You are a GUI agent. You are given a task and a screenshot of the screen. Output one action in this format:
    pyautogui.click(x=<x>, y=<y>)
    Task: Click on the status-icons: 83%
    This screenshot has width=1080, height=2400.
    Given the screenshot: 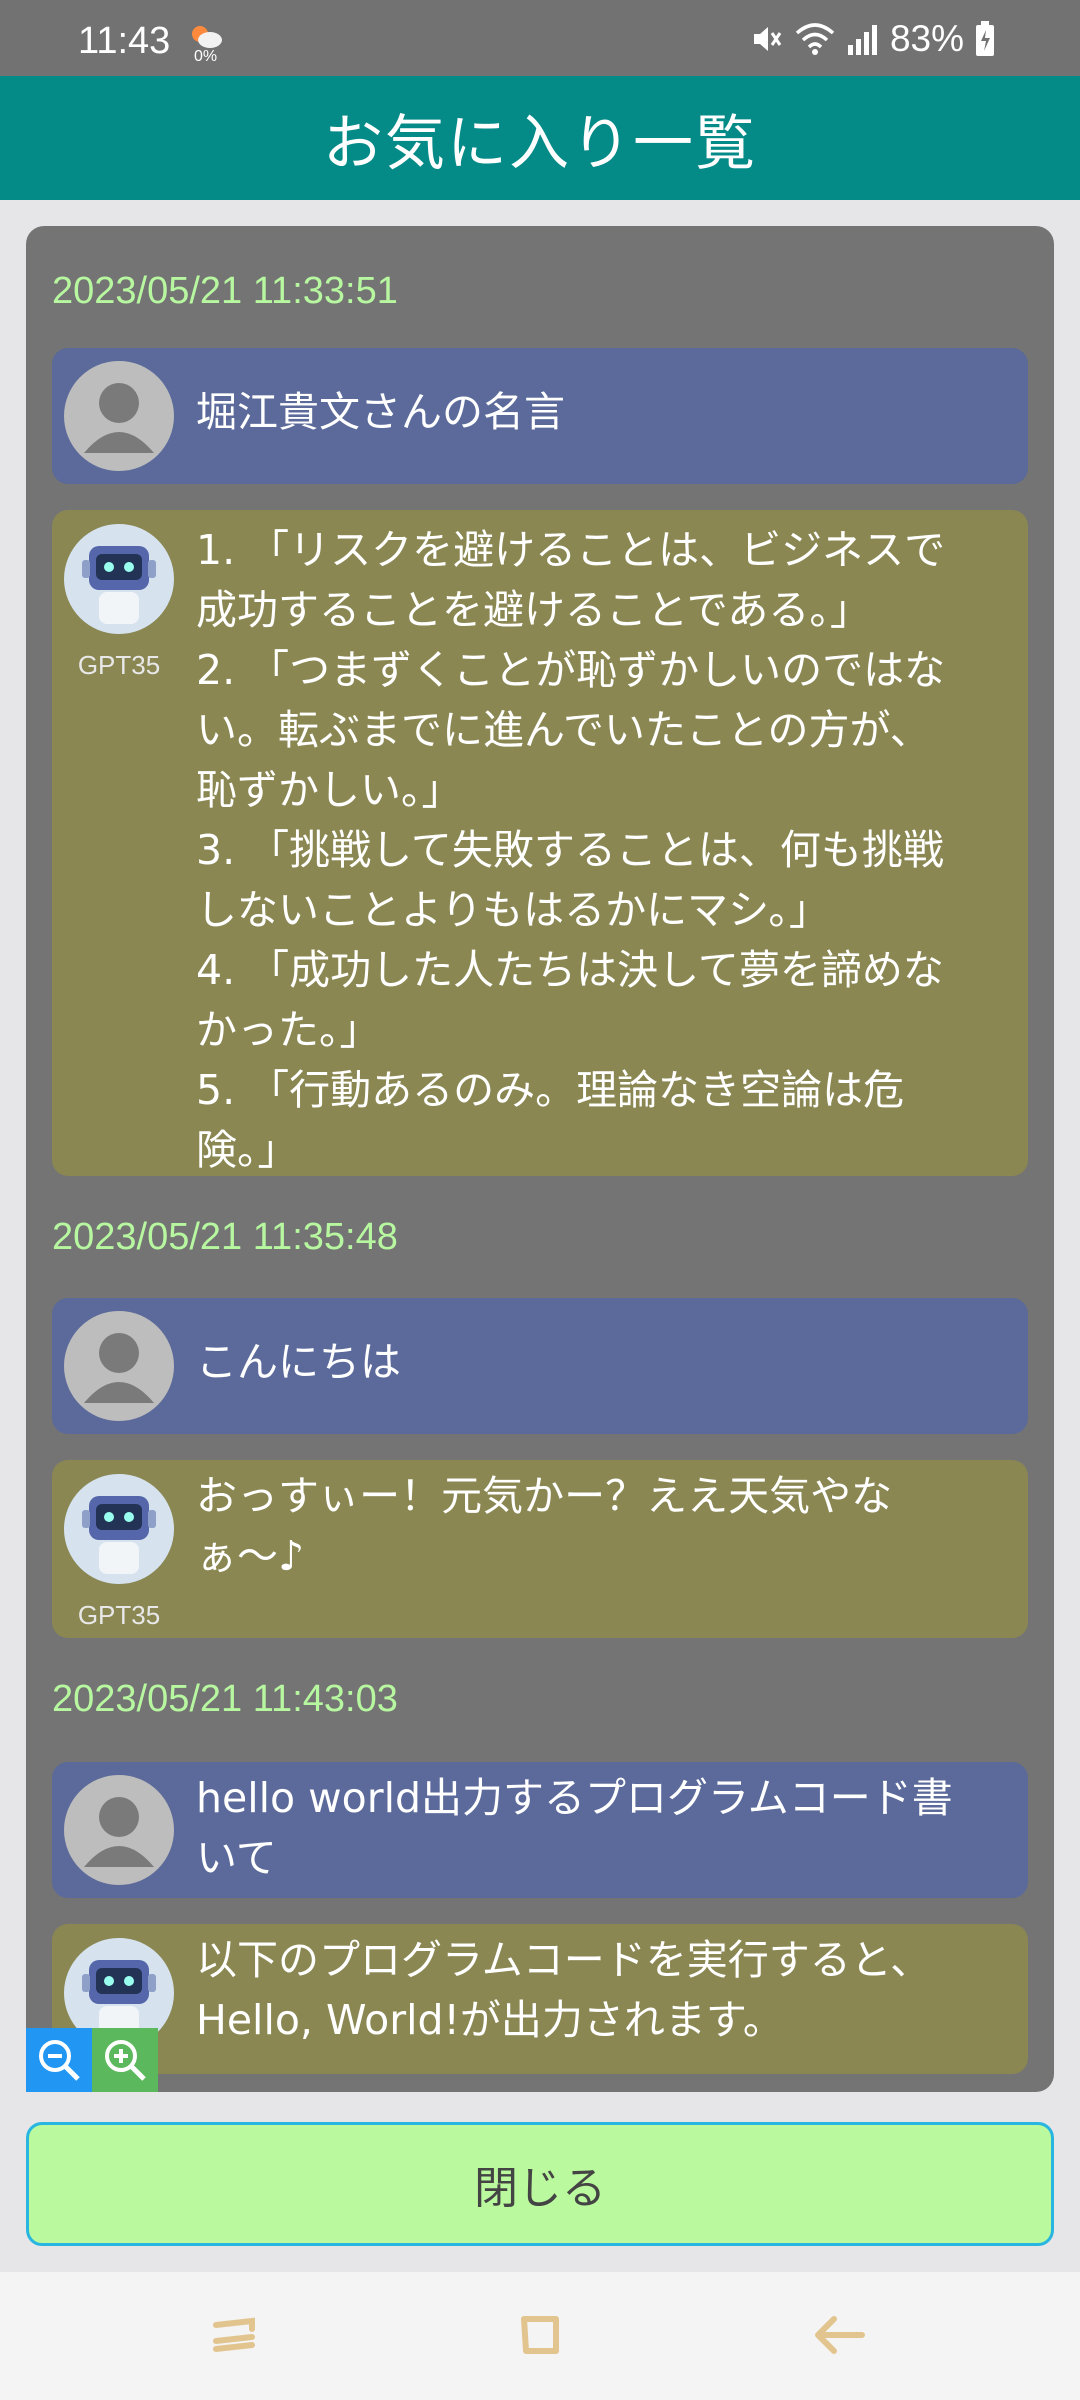 What is the action you would take?
    pyautogui.click(x=872, y=39)
    